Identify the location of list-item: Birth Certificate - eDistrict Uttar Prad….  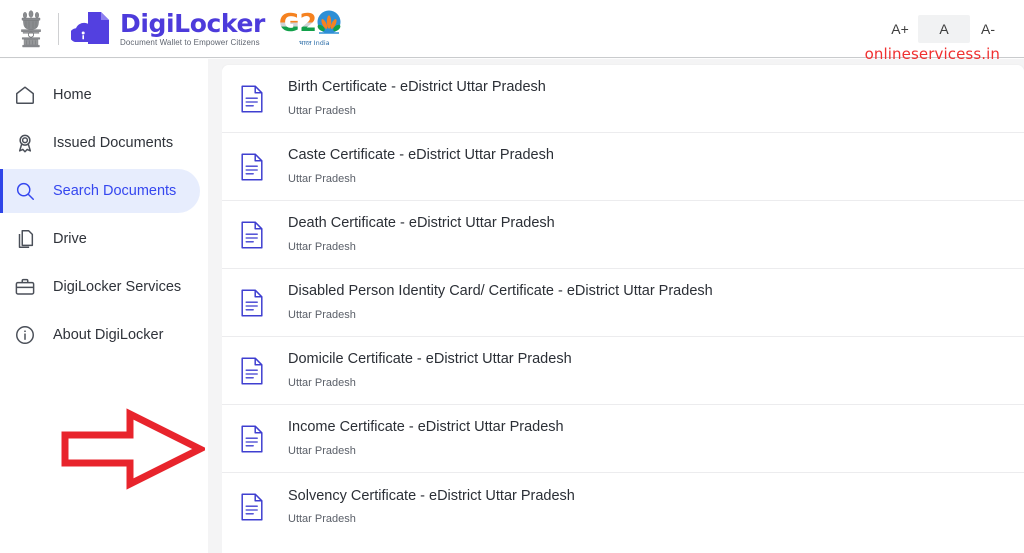
(623, 99).